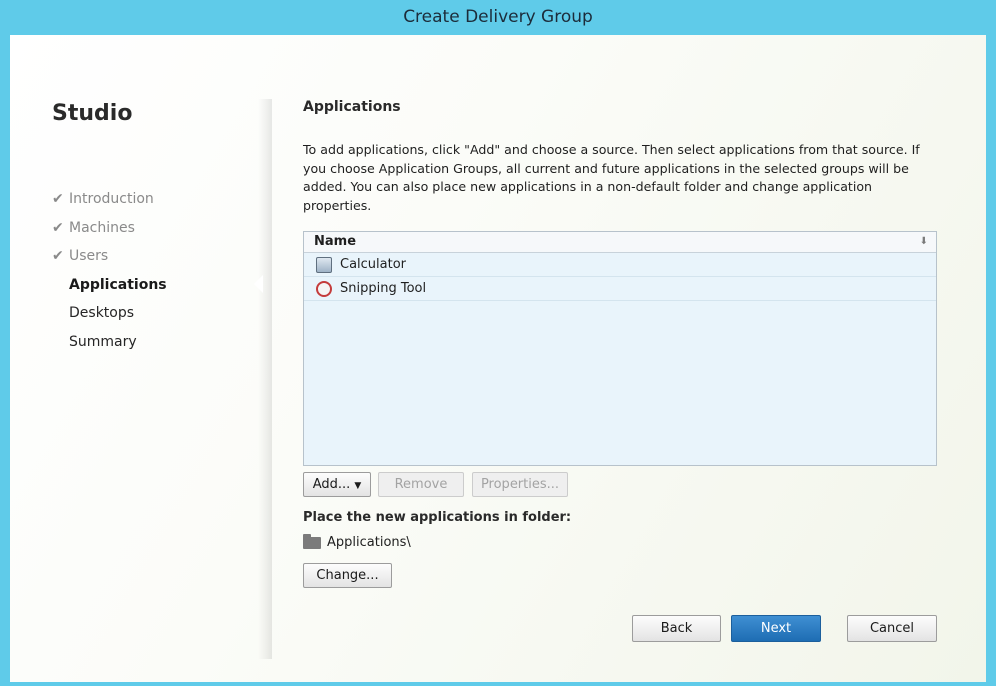 The image size is (996, 691). I want to click on studio-title: Studio, so click(92, 113).